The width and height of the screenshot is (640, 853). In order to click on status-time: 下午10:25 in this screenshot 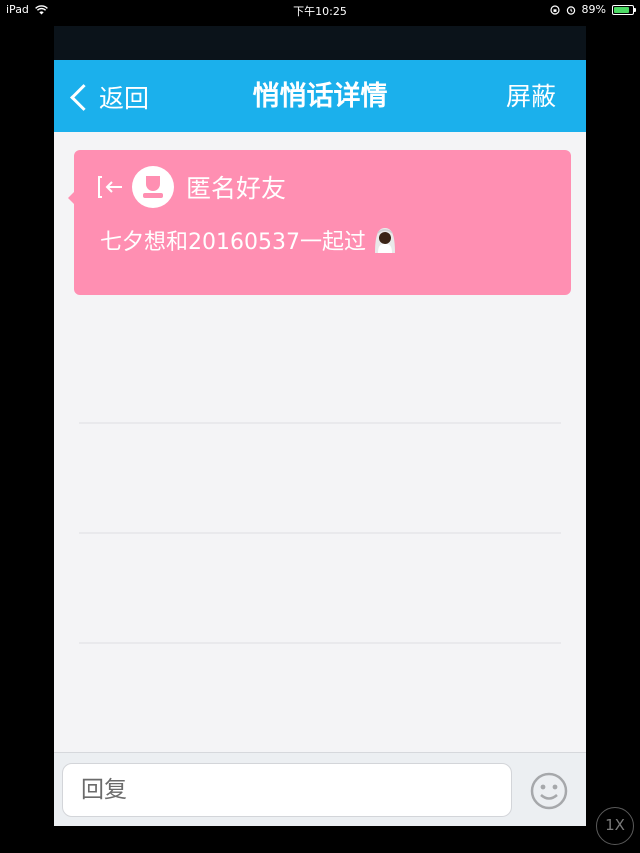, I will do `click(320, 11)`.